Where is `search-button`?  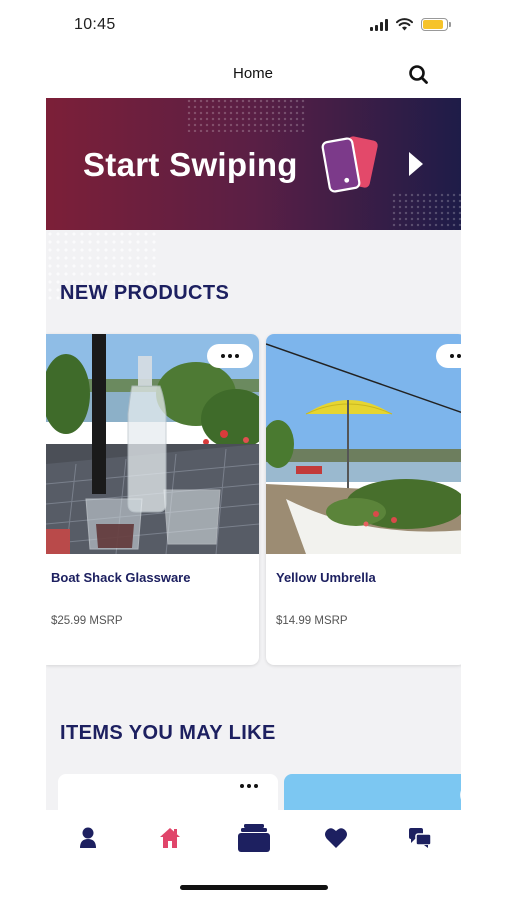 search-button is located at coordinates (419, 75).